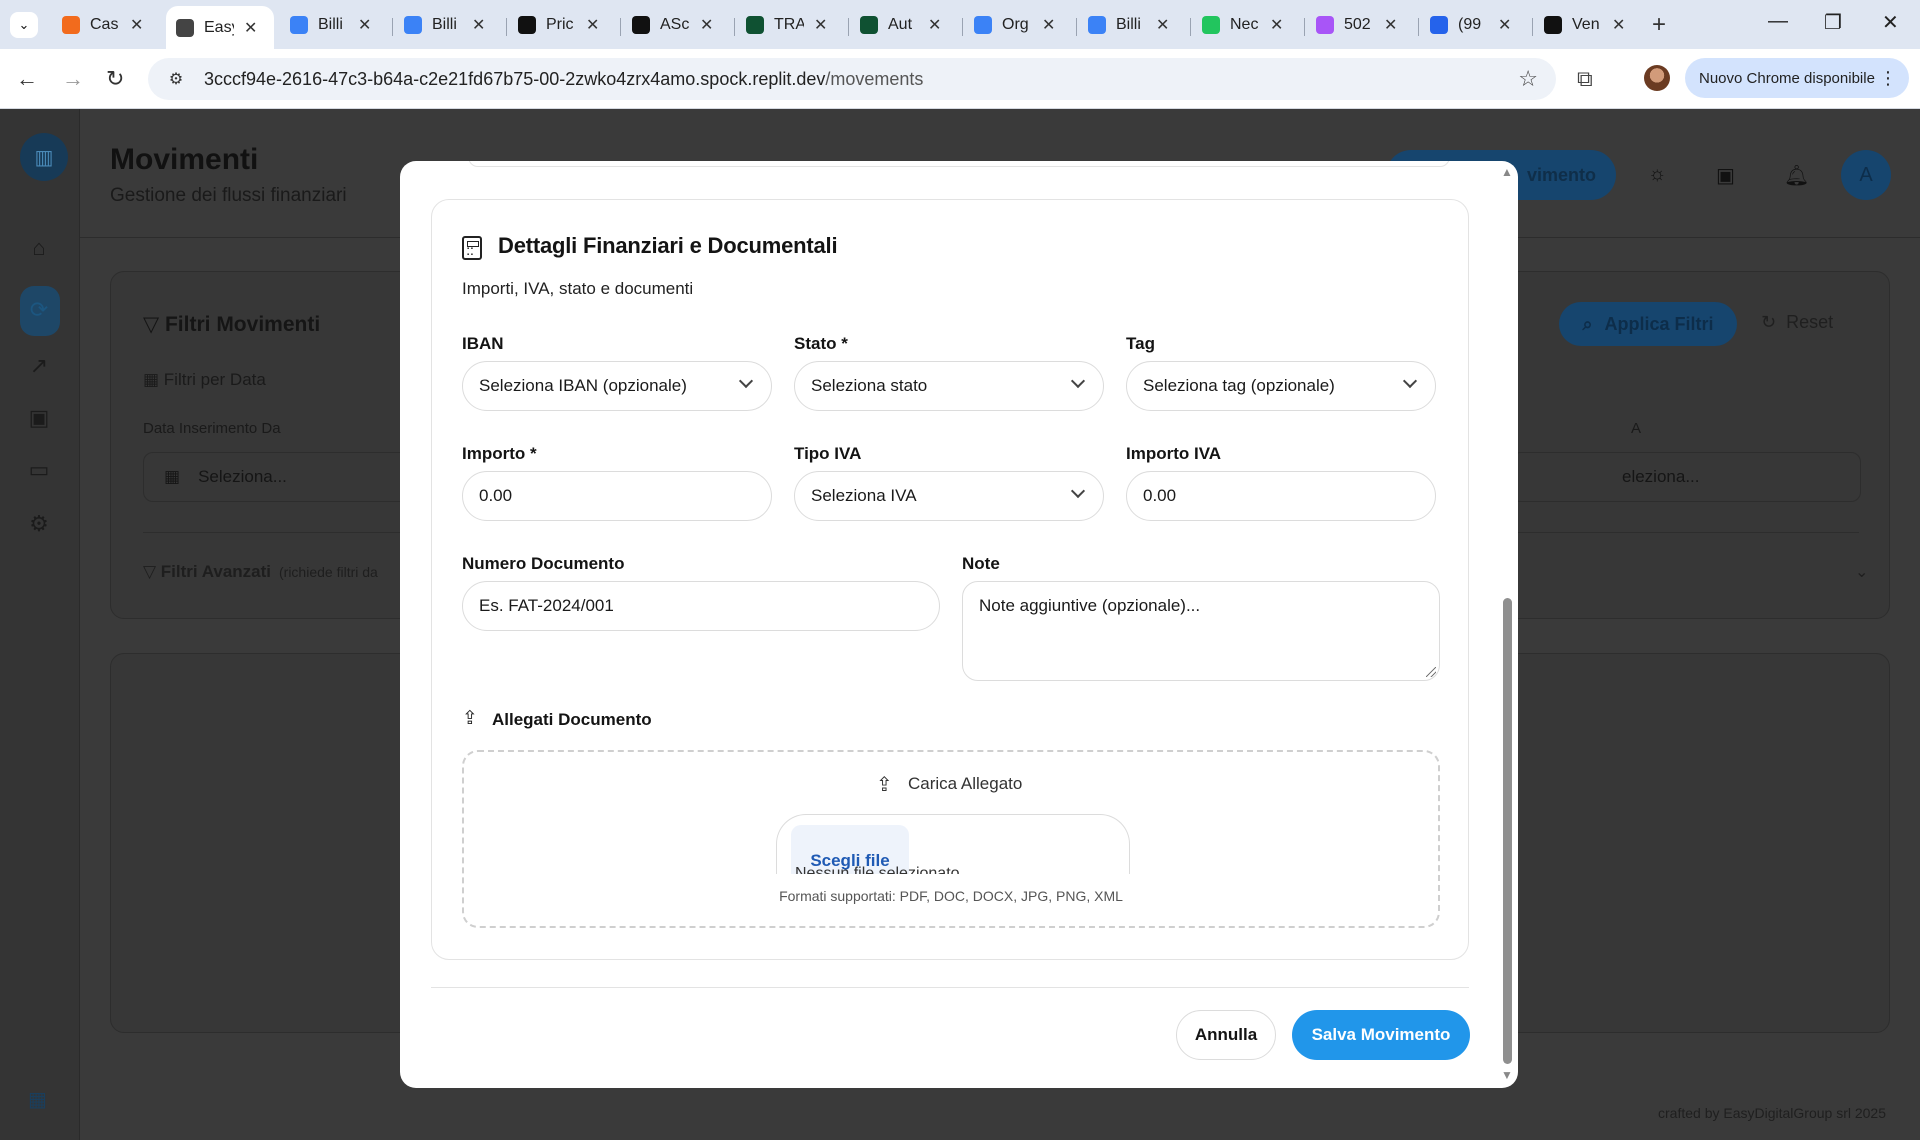  I want to click on settings-gear-icon: ⚙, so click(39, 524).